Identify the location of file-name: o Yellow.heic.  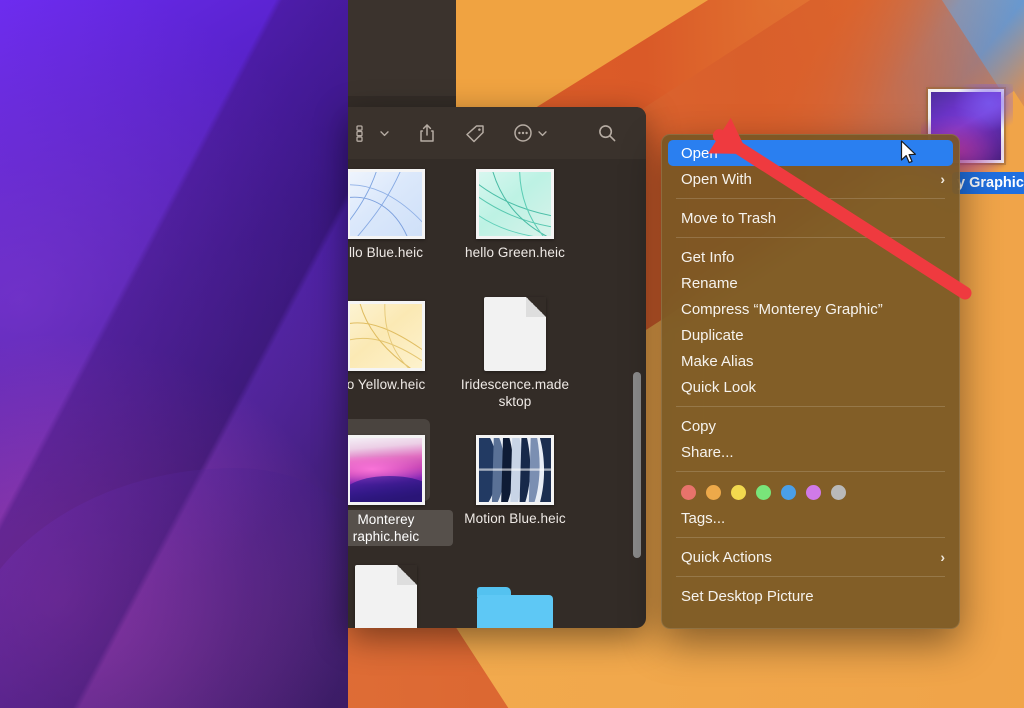
(387, 384).